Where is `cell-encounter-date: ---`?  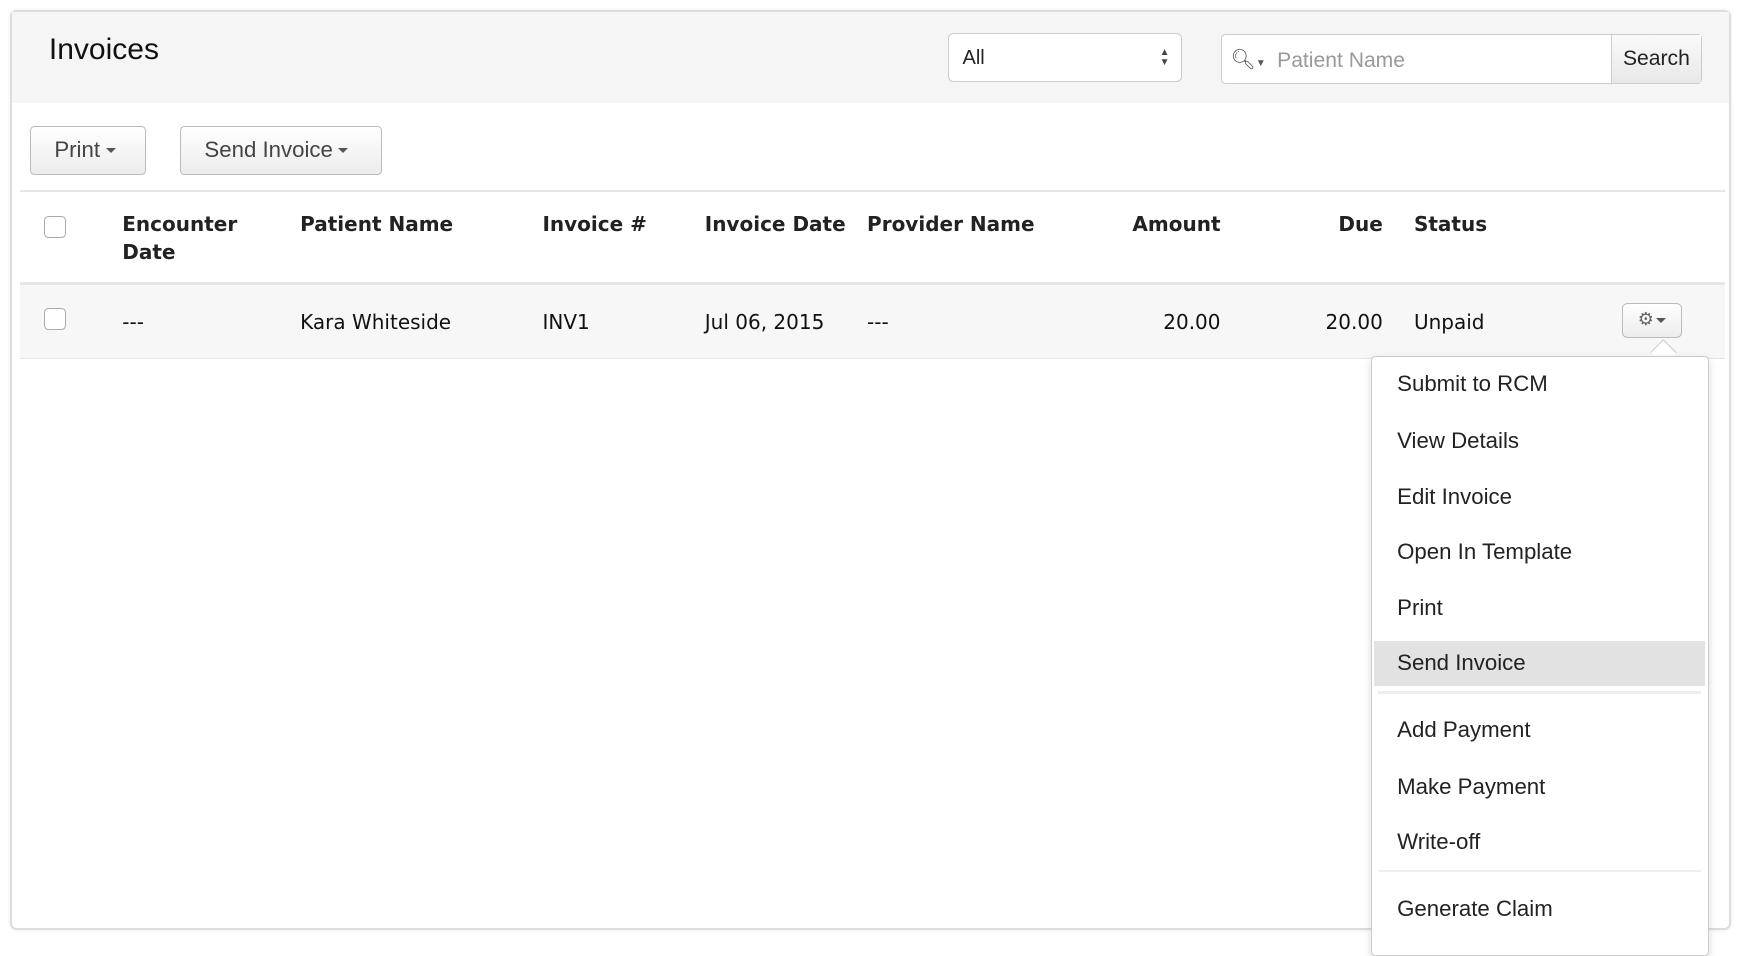
cell-encounter-date: --- is located at coordinates (133, 322).